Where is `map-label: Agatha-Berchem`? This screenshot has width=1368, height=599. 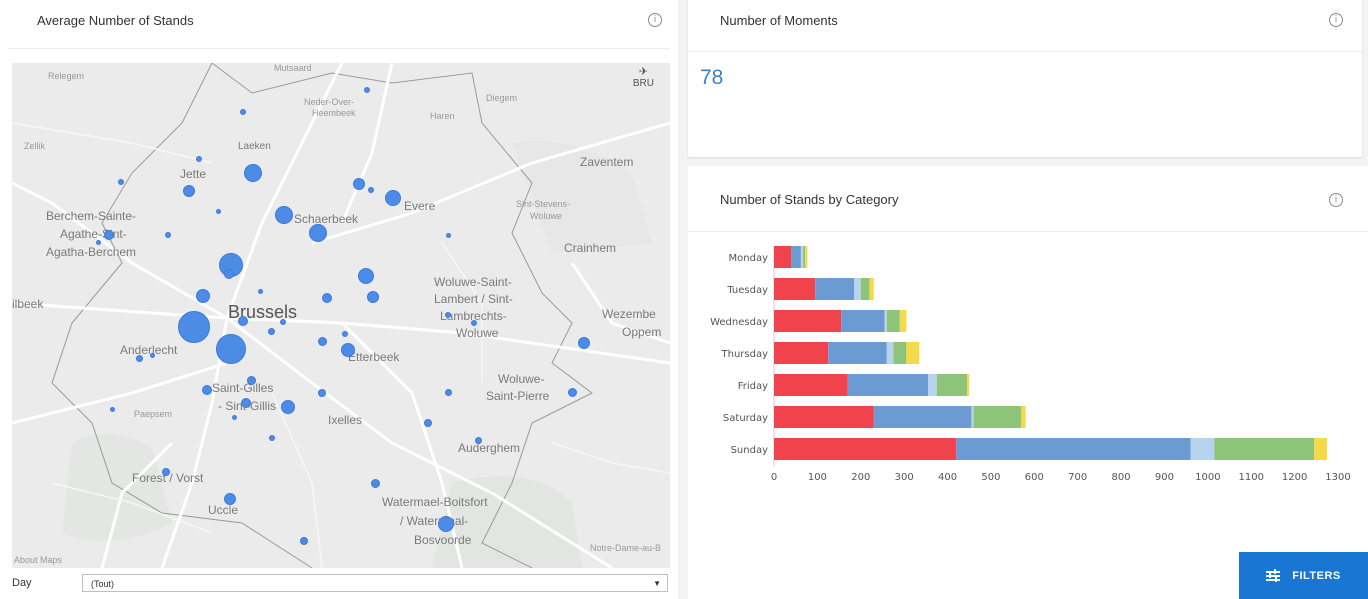 map-label: Agatha-Berchem is located at coordinates (91, 252).